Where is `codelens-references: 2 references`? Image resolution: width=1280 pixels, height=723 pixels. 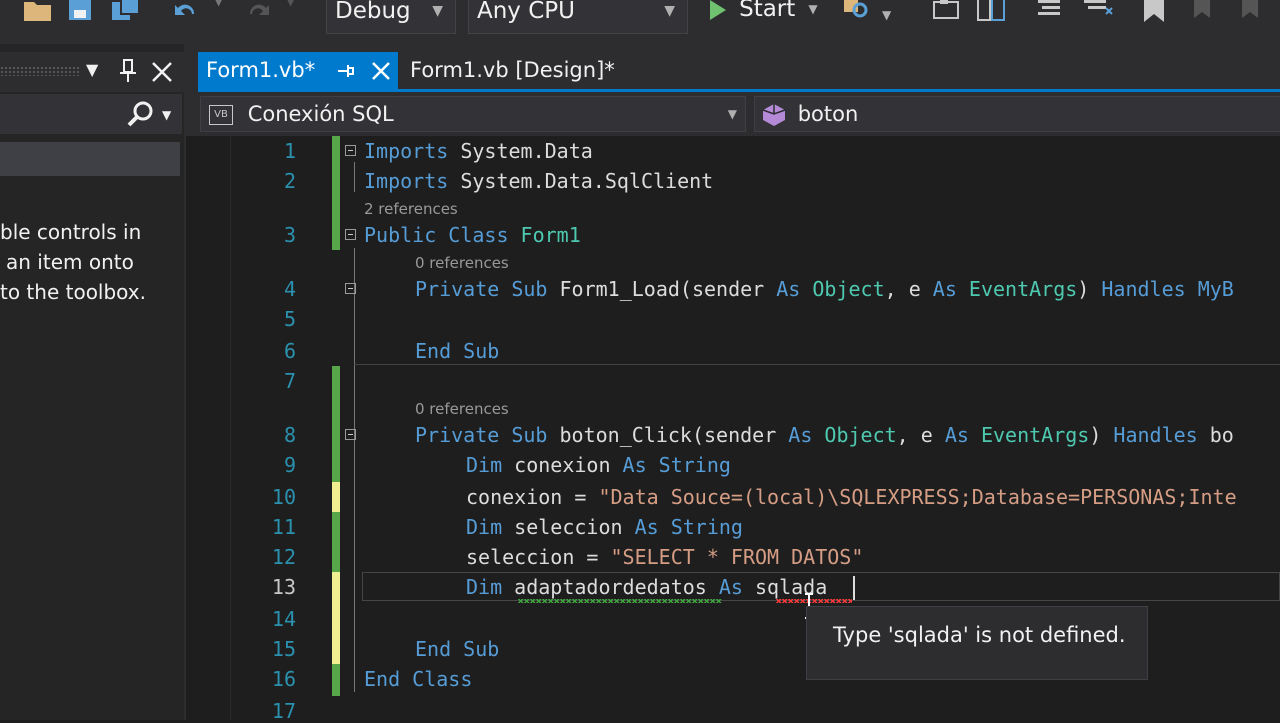 codelens-references: 2 references is located at coordinates (411, 209).